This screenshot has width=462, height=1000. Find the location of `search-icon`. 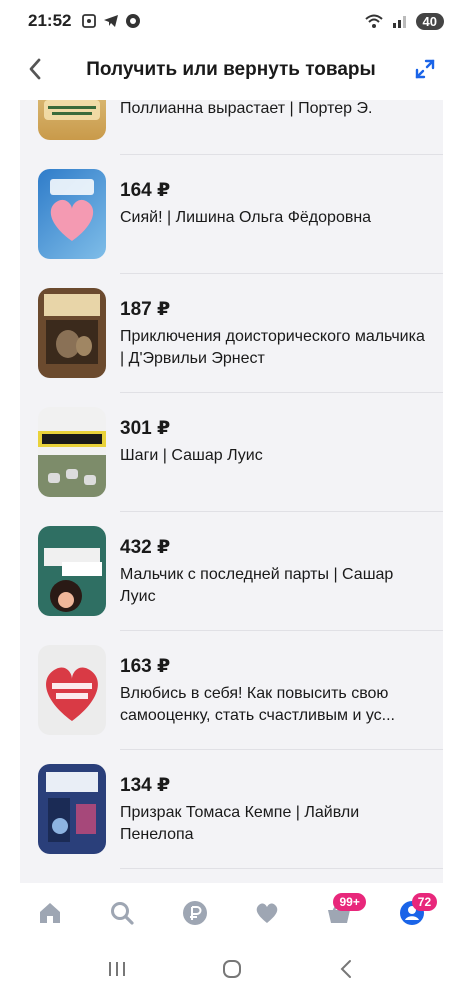

search-icon is located at coordinates (123, 913).